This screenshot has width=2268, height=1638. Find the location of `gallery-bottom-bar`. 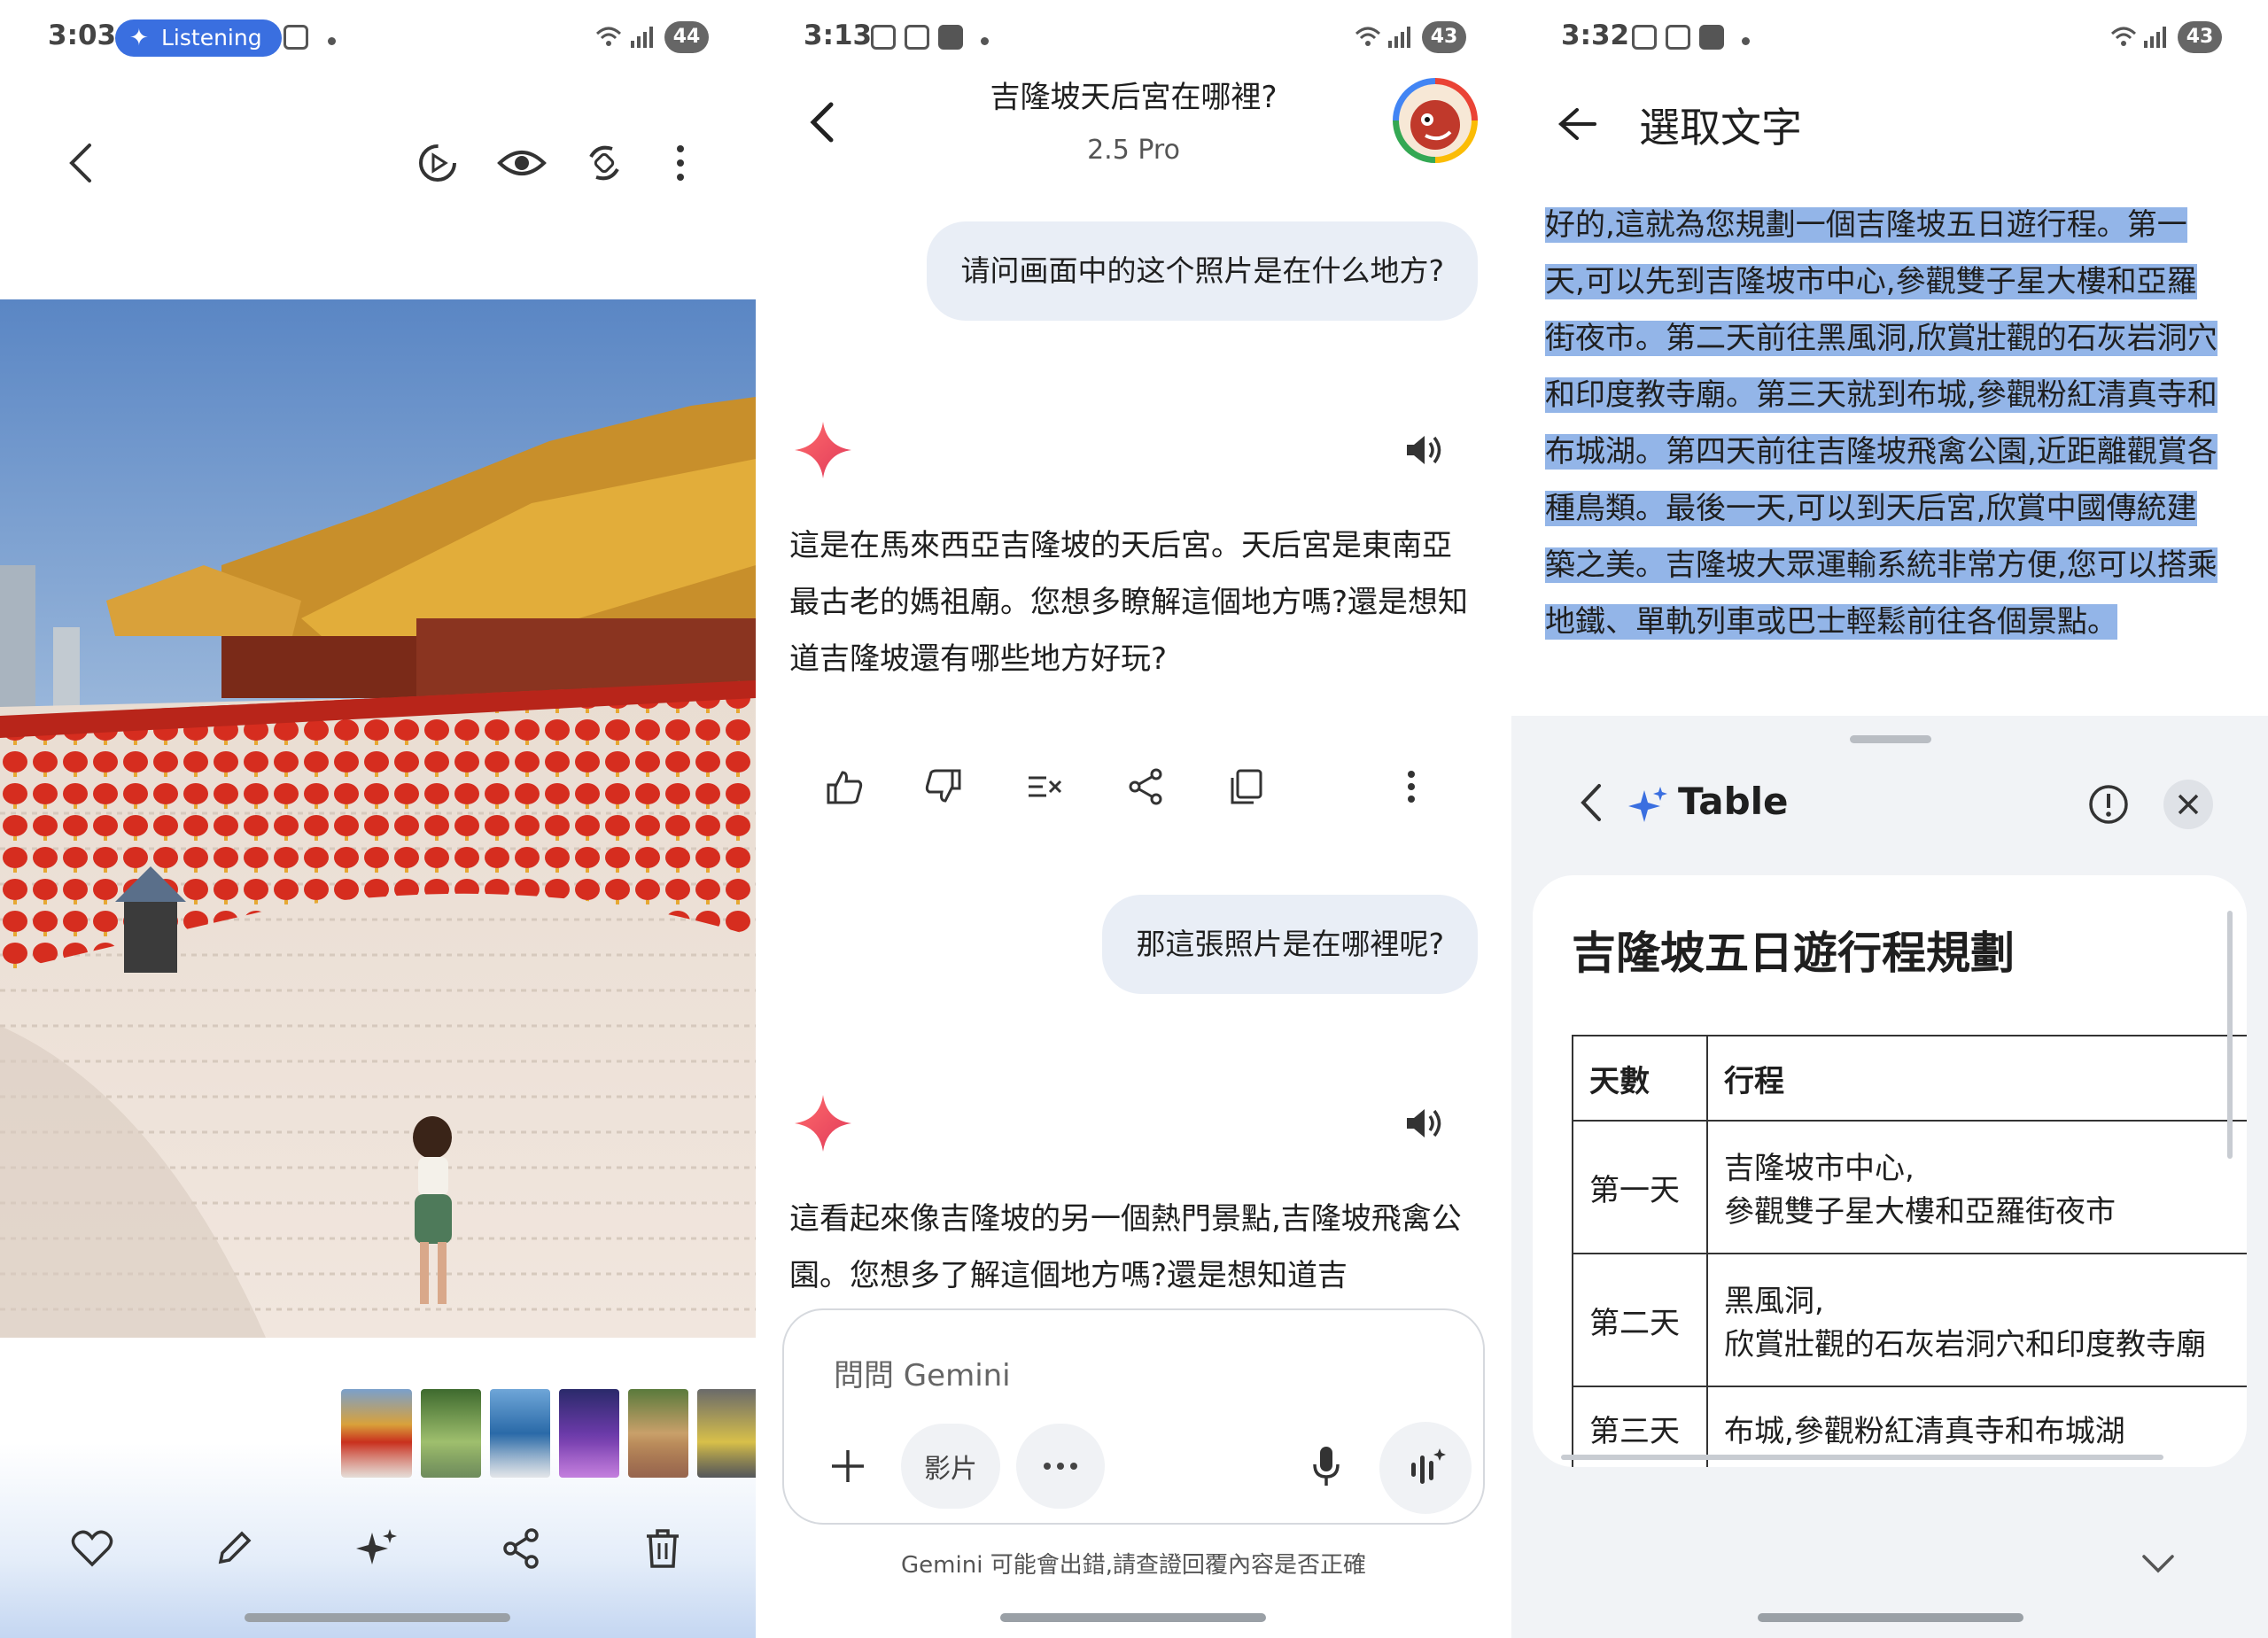

gallery-bottom-bar is located at coordinates (378, 1550).